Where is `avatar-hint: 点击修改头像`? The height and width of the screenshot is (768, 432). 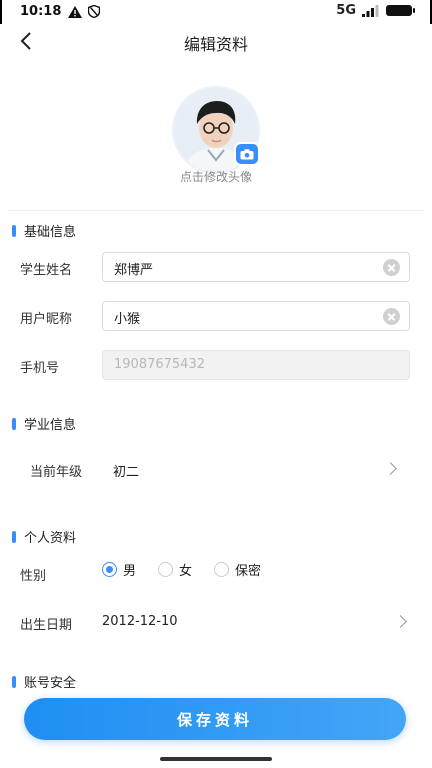 avatar-hint: 点击修改头像 is located at coordinates (215, 177).